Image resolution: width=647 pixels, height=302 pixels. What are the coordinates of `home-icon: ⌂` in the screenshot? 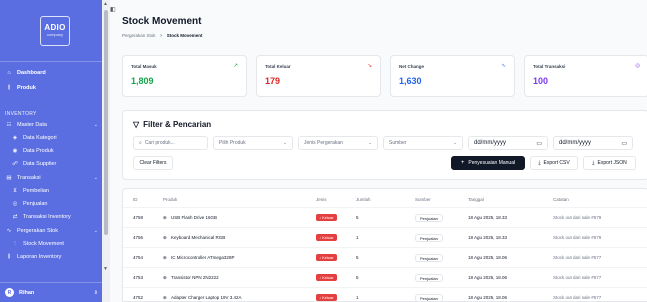 It's located at (9, 73).